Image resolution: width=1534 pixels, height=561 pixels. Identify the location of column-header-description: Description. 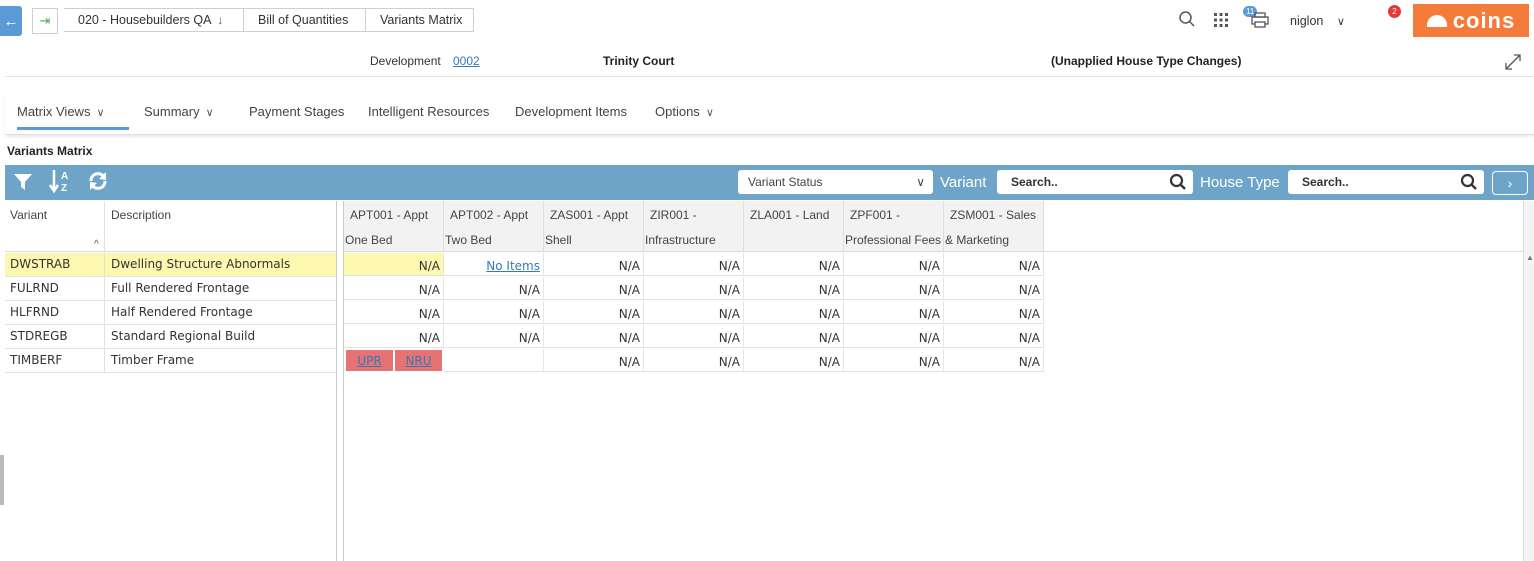
(141, 215).